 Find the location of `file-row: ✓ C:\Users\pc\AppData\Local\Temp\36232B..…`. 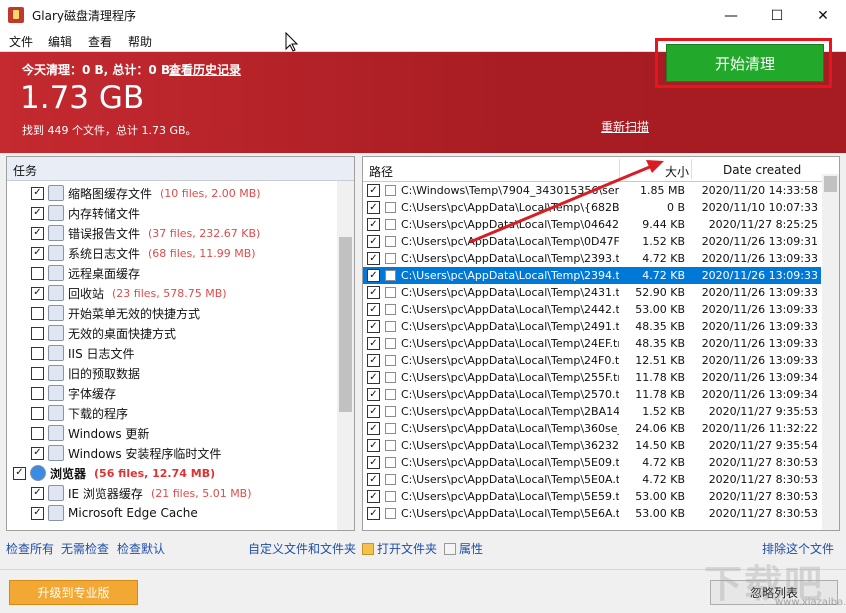

file-row: ✓ C:\Users\pc\AppData\Local\Temp\36232B..… is located at coordinates (592, 445).